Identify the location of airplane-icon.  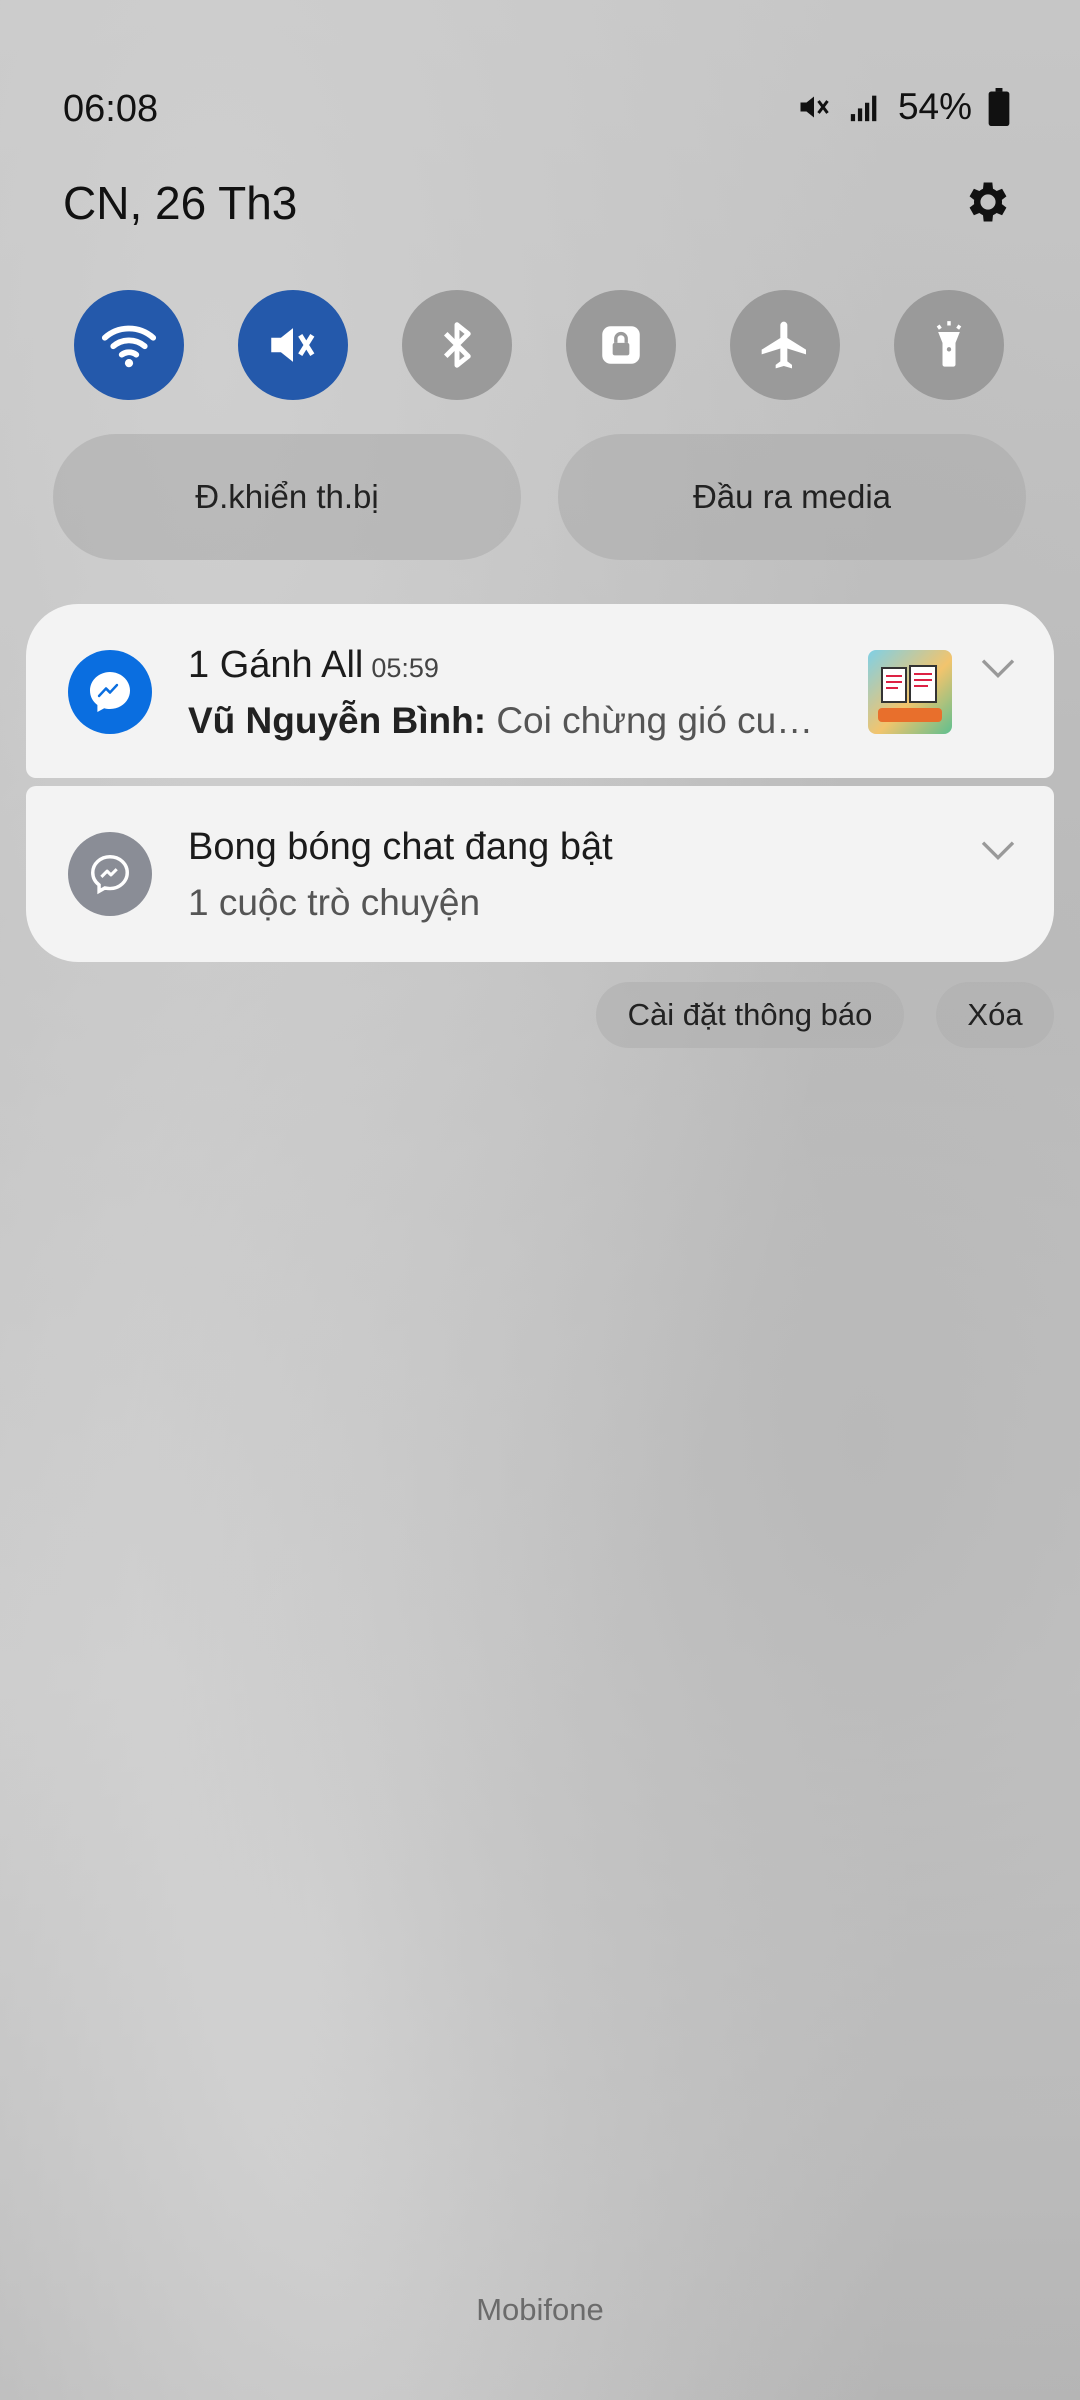
(783, 345).